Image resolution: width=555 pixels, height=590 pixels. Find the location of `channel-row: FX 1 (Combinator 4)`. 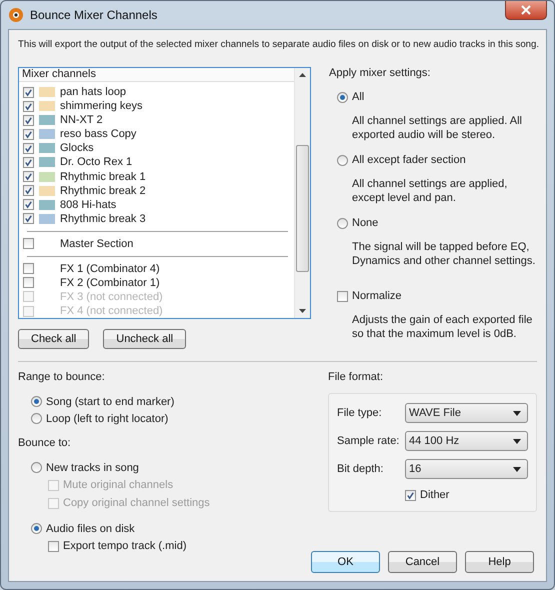

channel-row: FX 1 (Combinator 4) is located at coordinates (156, 269).